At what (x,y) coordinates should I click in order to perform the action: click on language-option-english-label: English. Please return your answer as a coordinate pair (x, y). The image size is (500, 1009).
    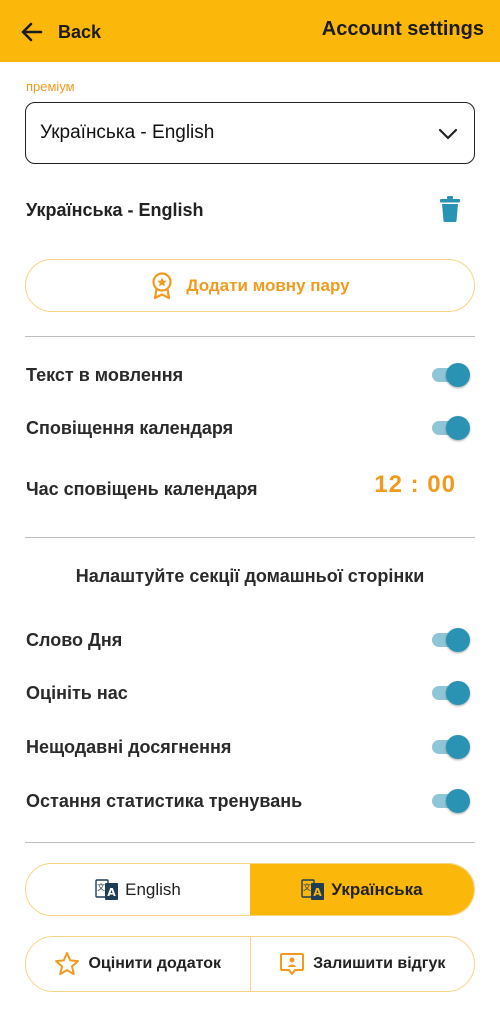
    Looking at the image, I should click on (153, 889).